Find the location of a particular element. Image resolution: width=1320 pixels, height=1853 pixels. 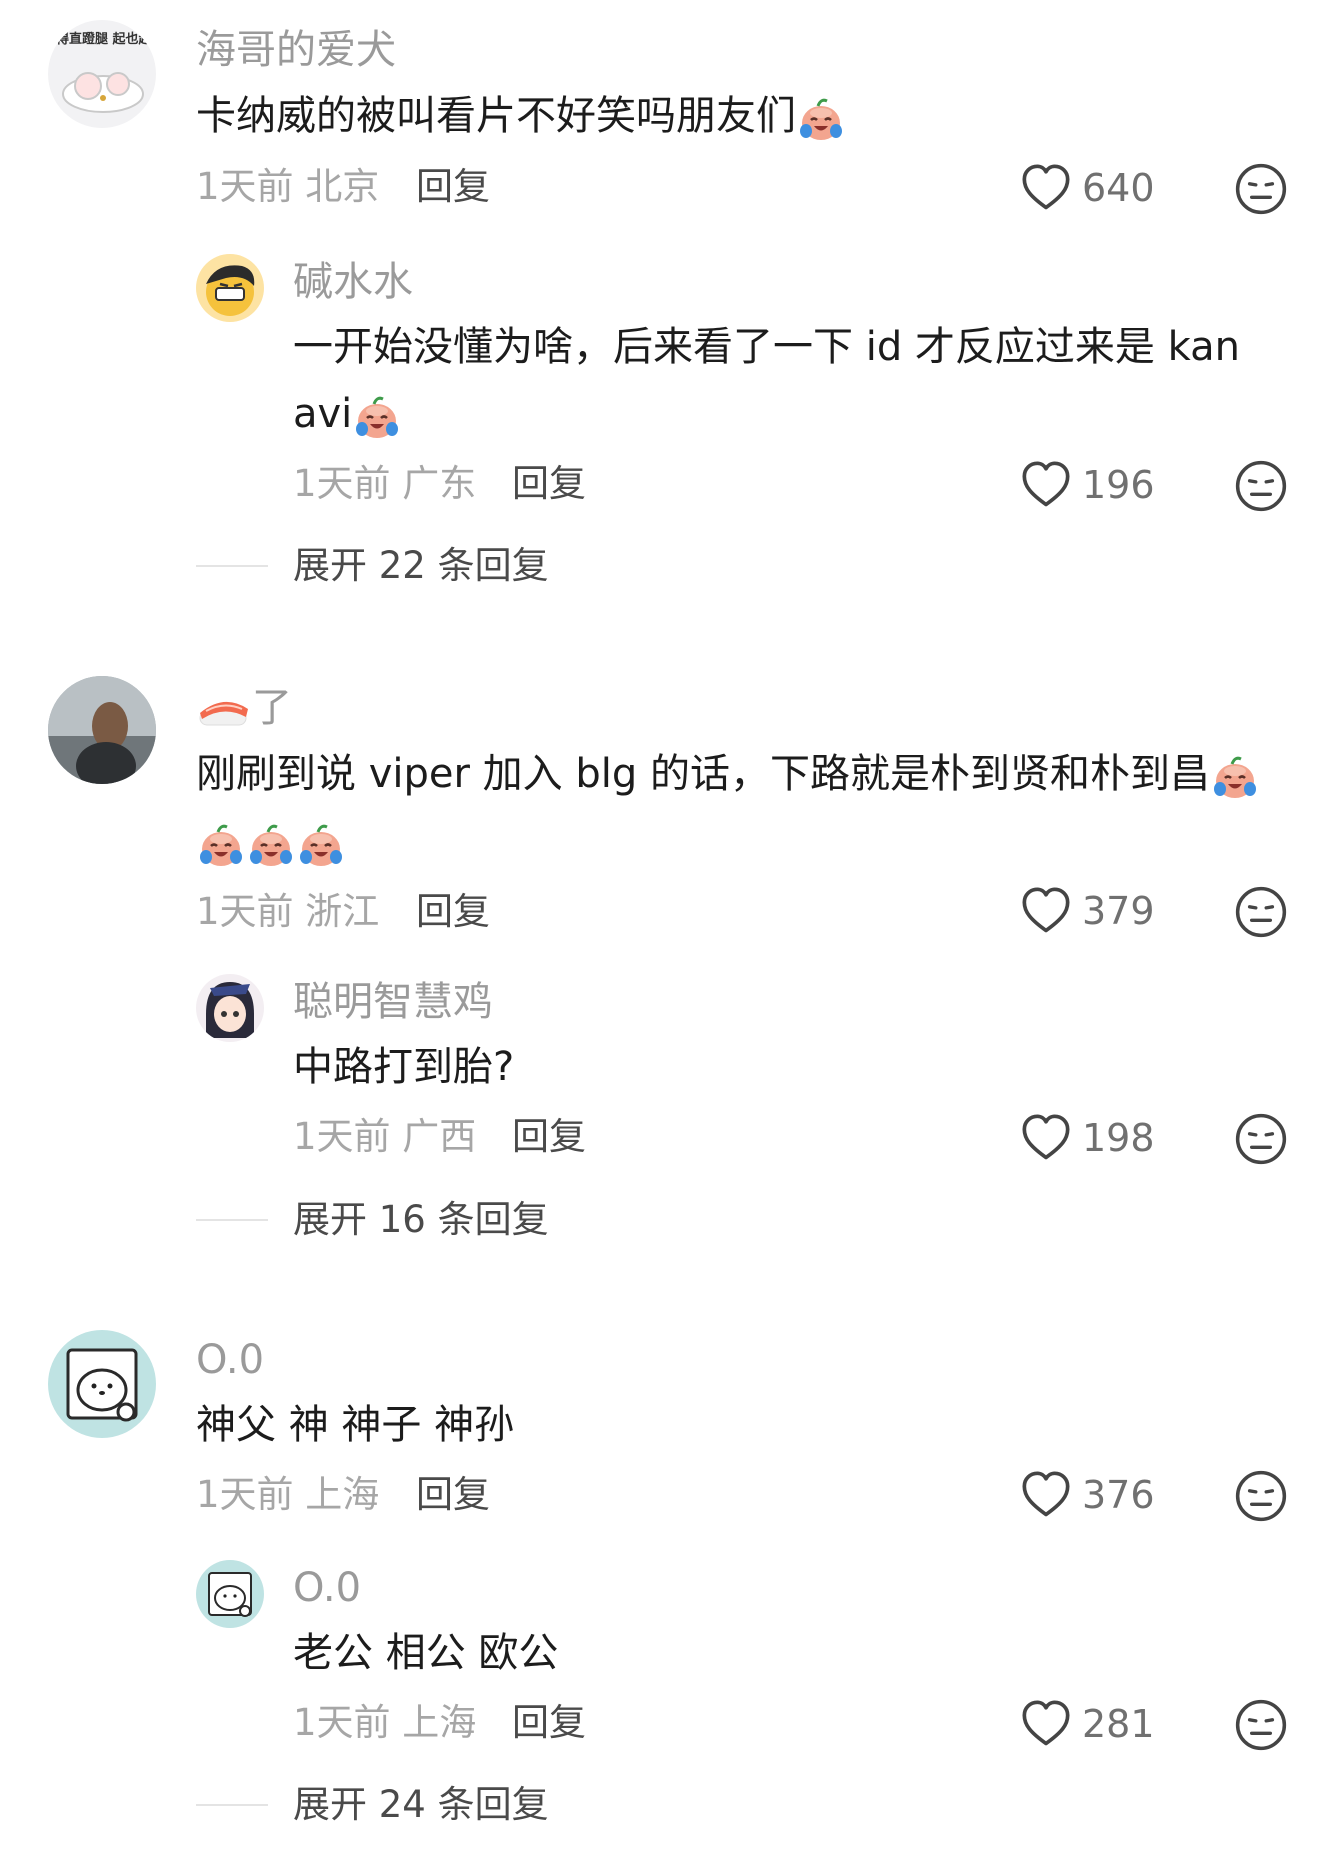

comment-text-body: 卡纳威的被叫看片不好笑吗朋友们 is located at coordinates (496, 116).